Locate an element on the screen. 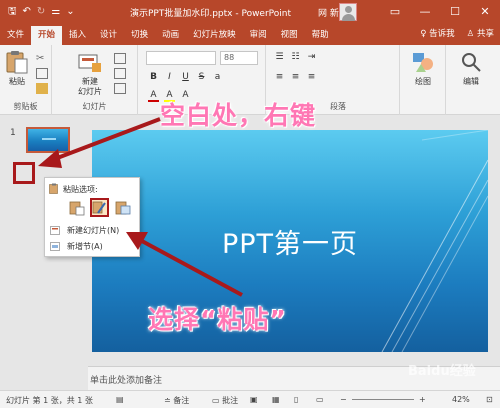  arrow-head-blank-area is located at coordinates (50, 158).